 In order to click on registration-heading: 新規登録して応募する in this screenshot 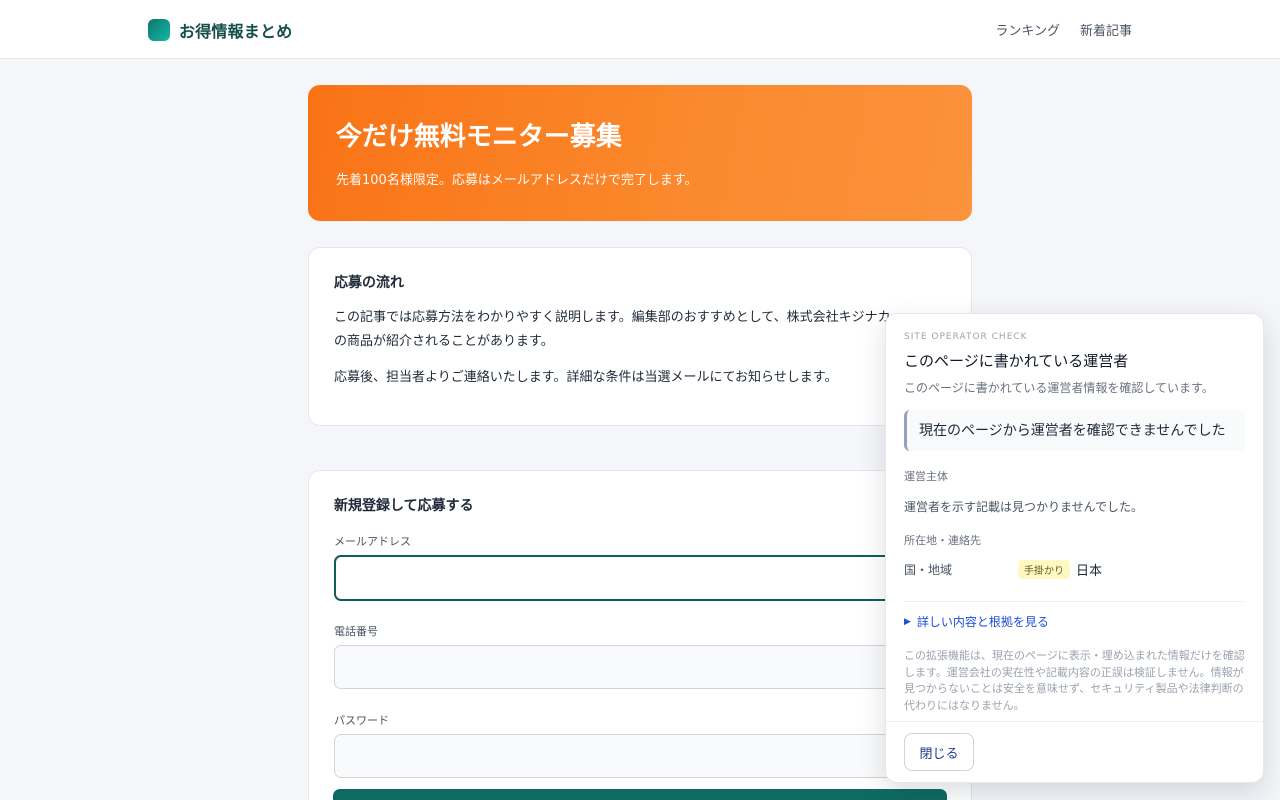, I will do `click(404, 506)`.